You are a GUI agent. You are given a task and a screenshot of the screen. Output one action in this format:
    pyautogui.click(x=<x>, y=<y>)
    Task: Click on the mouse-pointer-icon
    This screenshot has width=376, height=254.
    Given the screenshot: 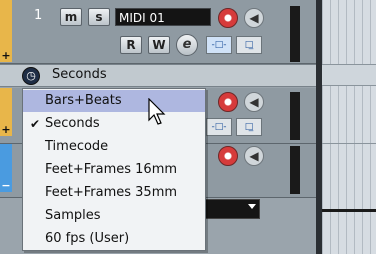 What is the action you would take?
    pyautogui.click(x=157, y=111)
    